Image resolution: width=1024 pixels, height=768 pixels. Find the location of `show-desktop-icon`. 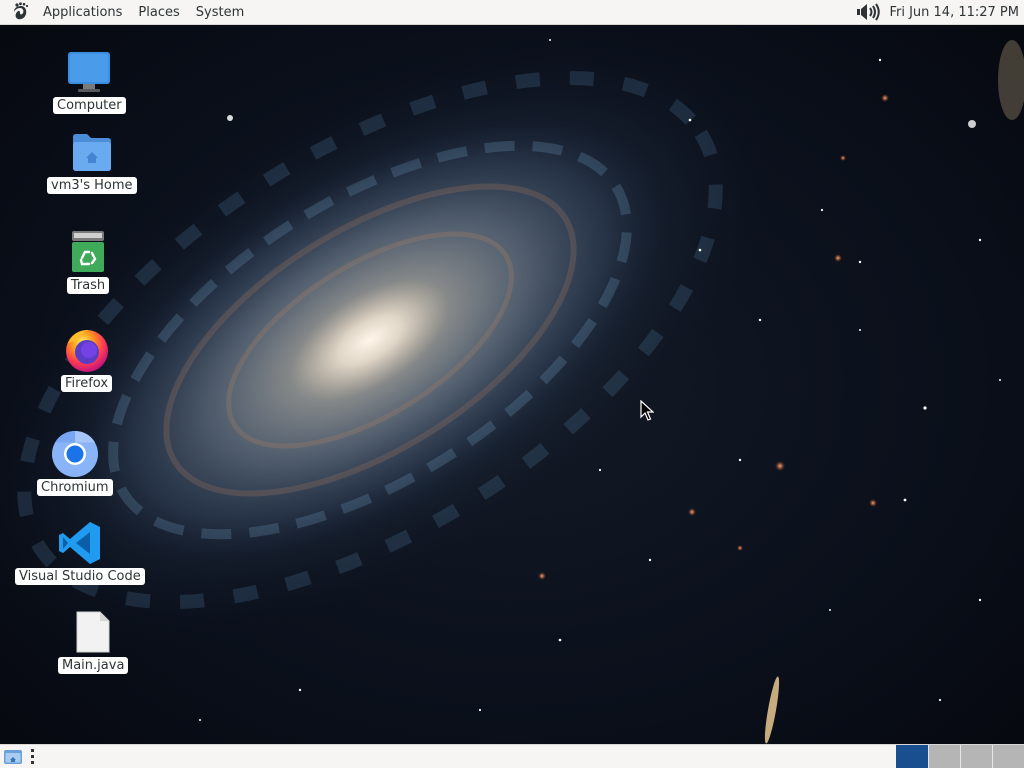

show-desktop-icon is located at coordinates (13, 757).